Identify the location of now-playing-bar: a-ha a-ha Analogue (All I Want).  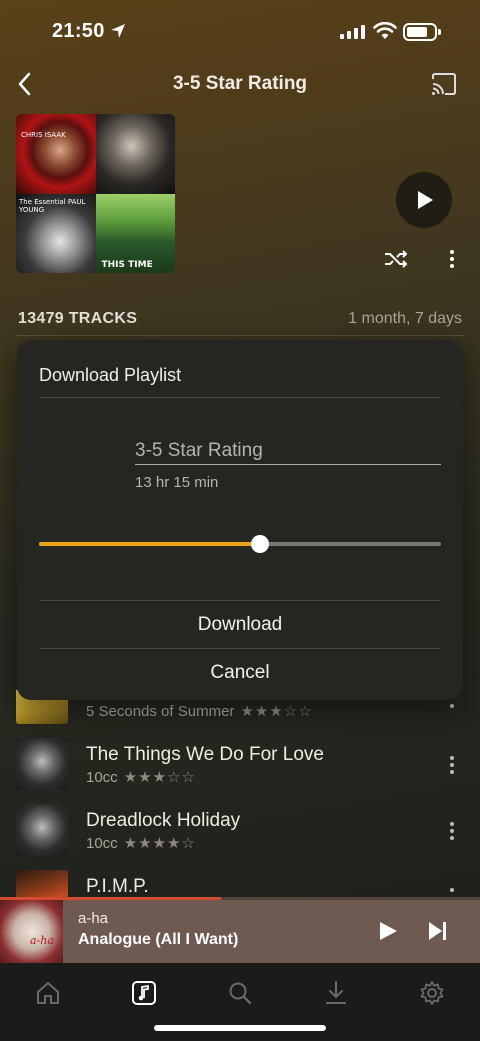
(240, 930).